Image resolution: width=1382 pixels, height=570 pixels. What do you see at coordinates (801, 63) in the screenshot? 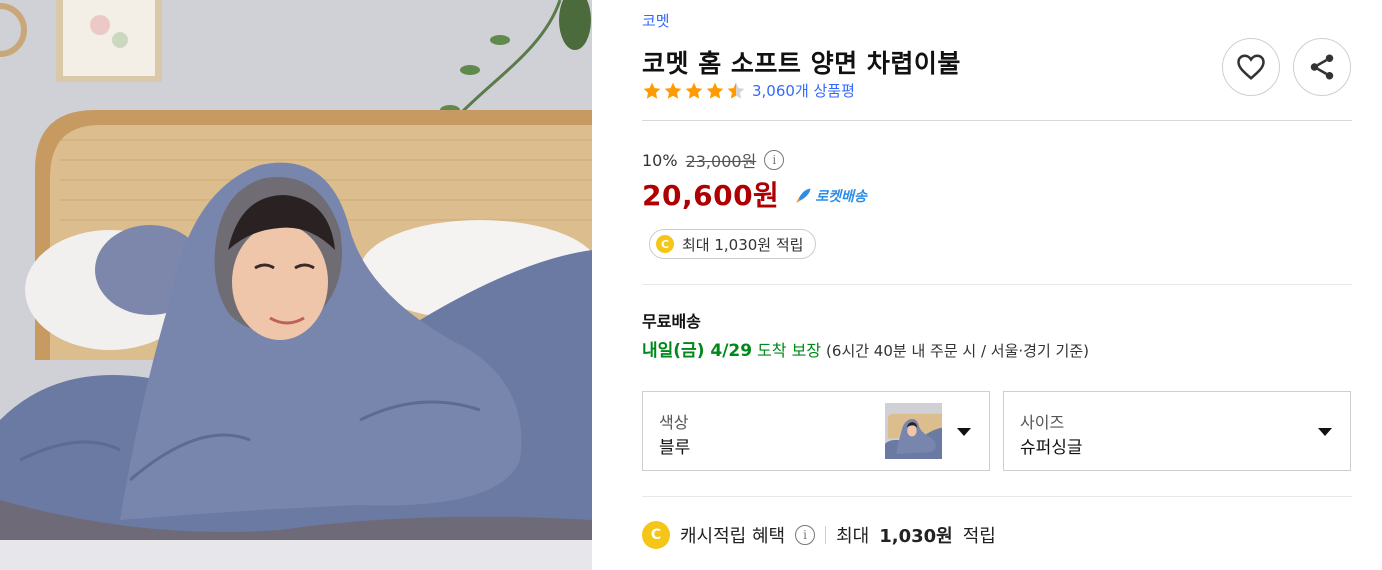
I see `product-title: 코멧 홈 소프트 양면 차렵이불` at bounding box center [801, 63].